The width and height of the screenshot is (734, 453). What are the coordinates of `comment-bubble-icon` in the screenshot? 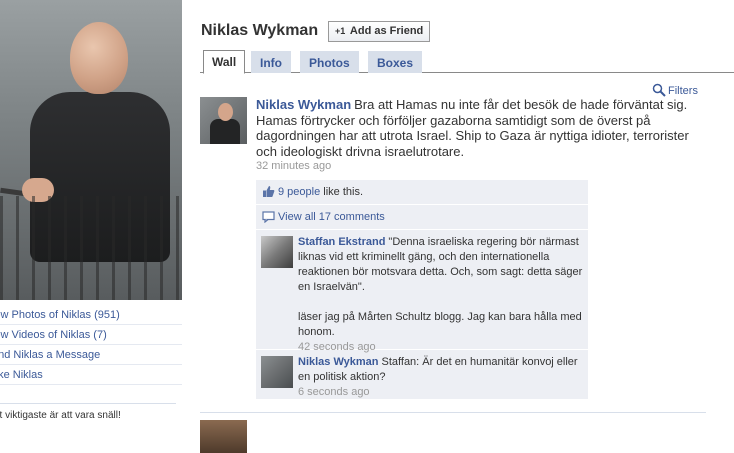 It's located at (268, 217).